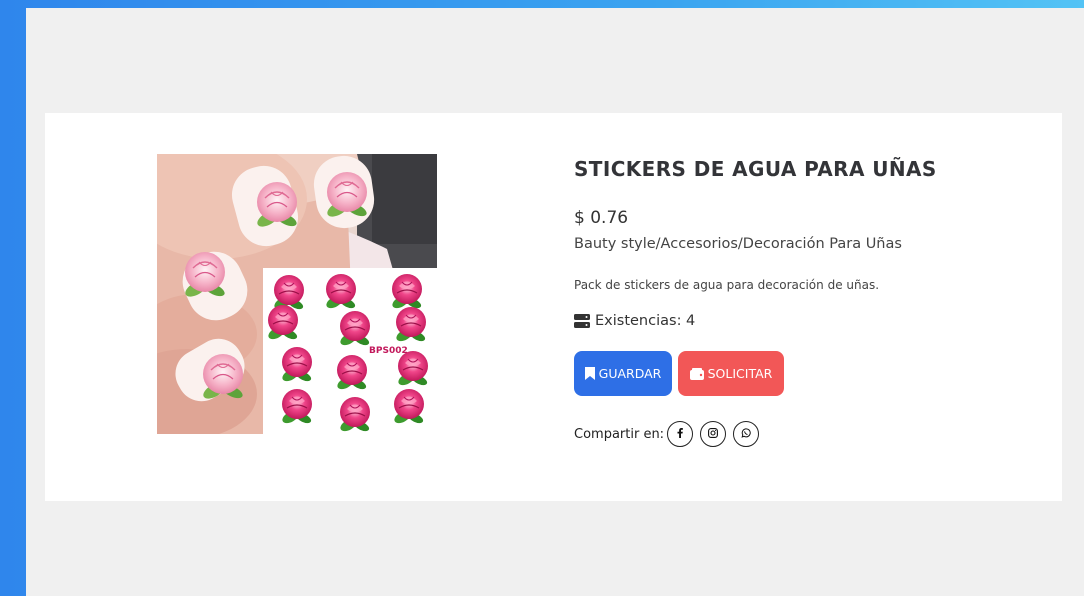 This screenshot has width=1084, height=596. I want to click on share-section: Compartir en:, so click(670, 434).